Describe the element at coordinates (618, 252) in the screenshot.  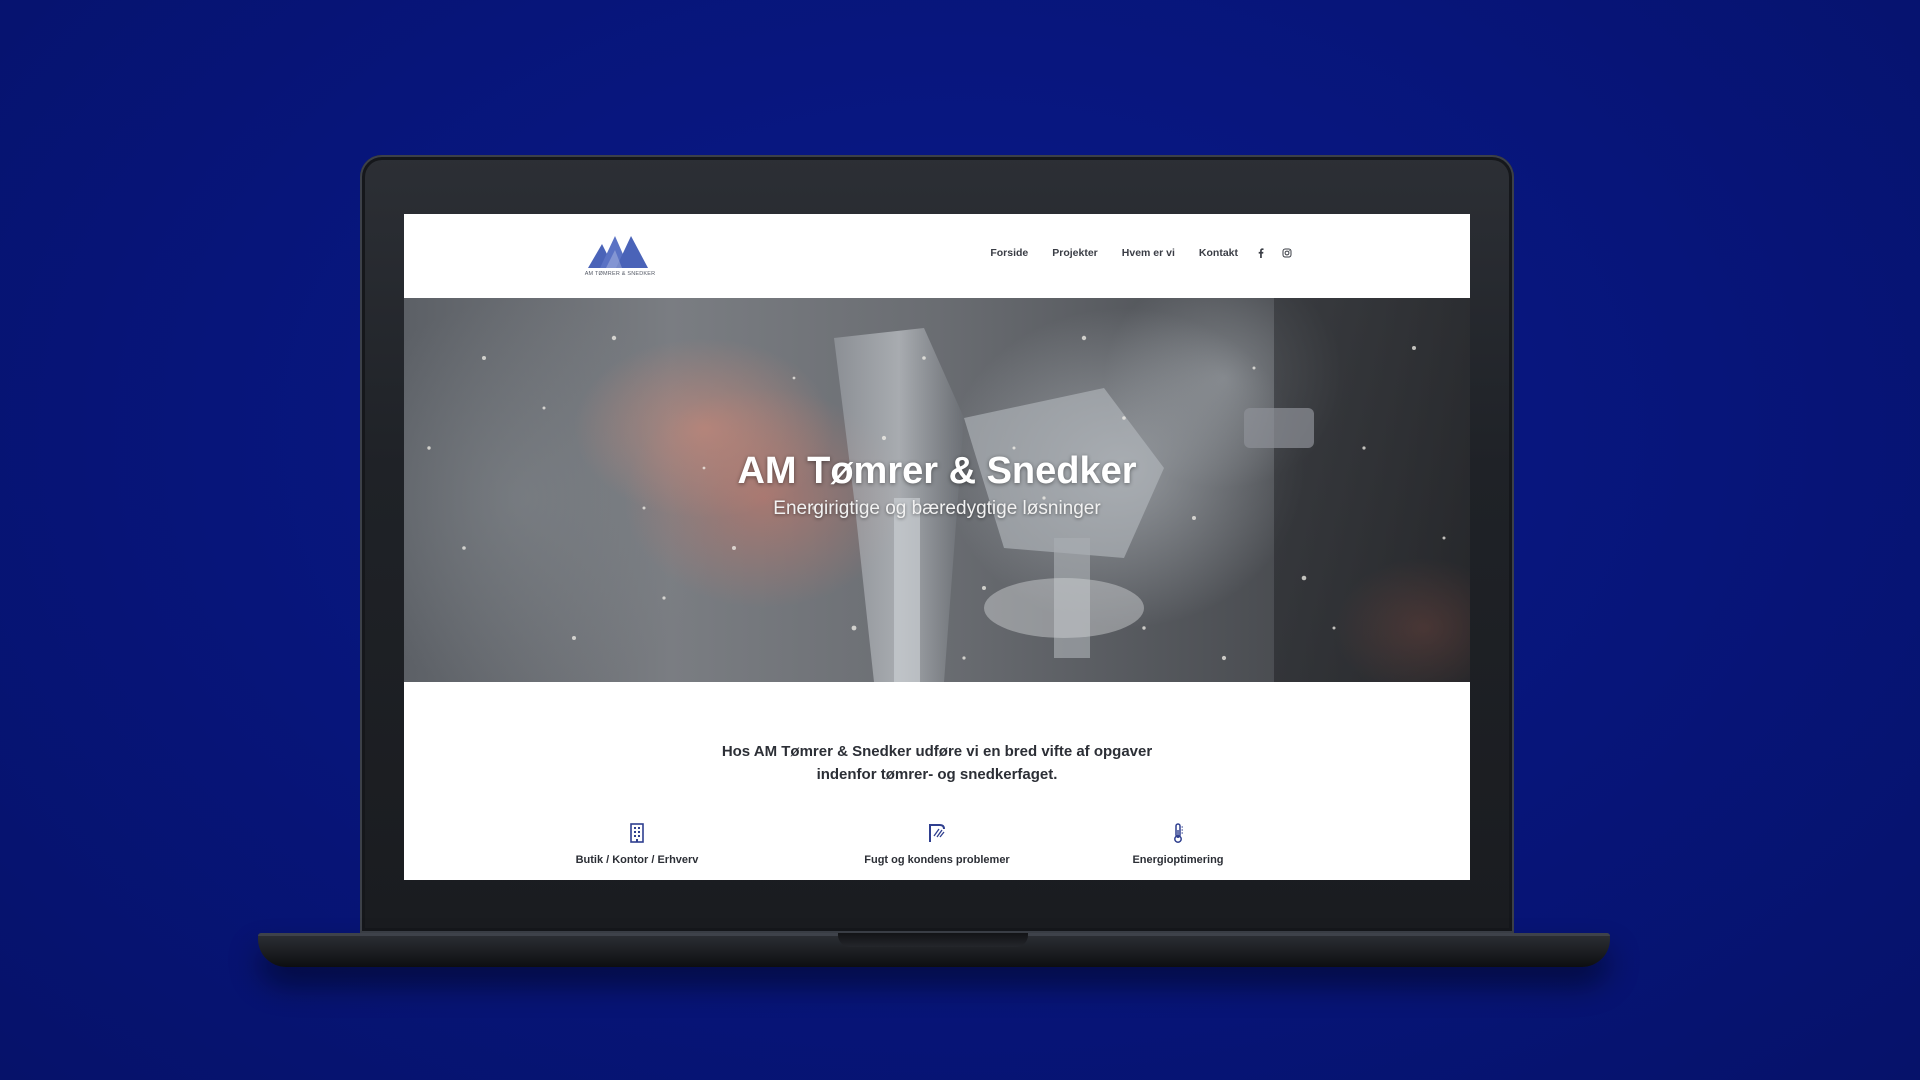
I see `logo-mountains-icon` at that location.